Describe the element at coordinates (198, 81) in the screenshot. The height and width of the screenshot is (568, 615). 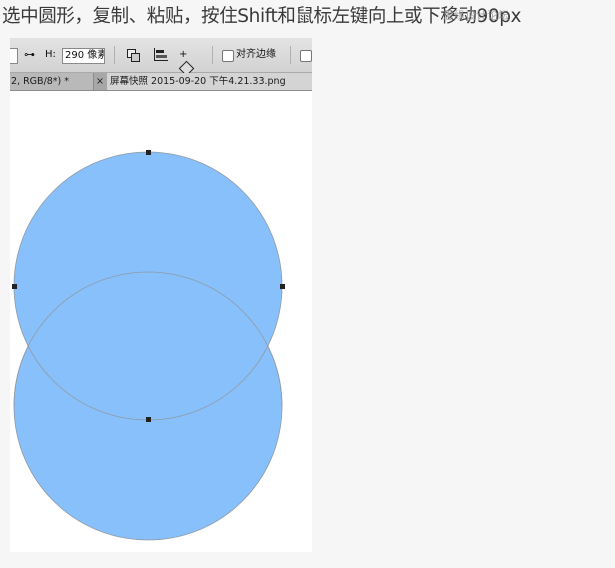
I see `tab-label: 屏幕快照 2015-09-20 下午4.21.33.png` at that location.